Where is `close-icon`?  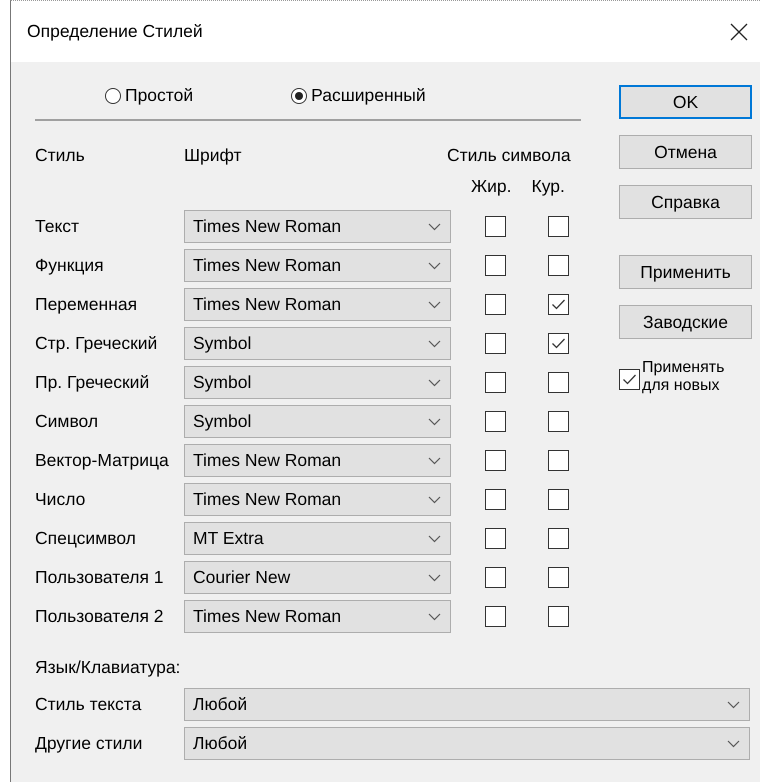 close-icon is located at coordinates (739, 31).